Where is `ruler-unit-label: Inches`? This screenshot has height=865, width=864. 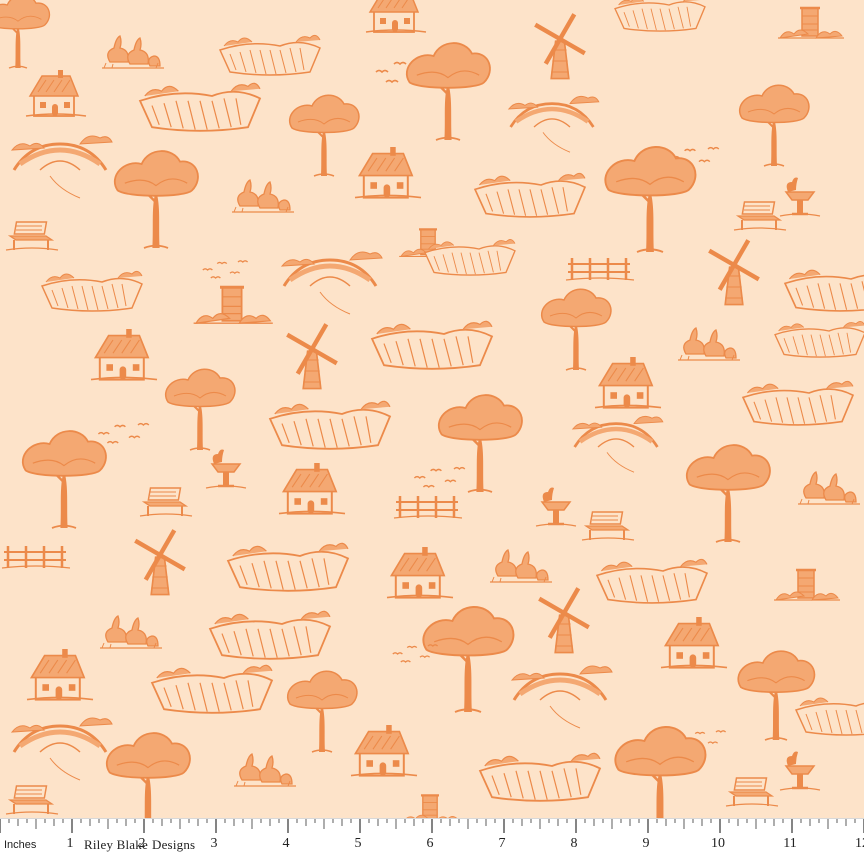
ruler-unit-label: Inches is located at coordinates (20, 845).